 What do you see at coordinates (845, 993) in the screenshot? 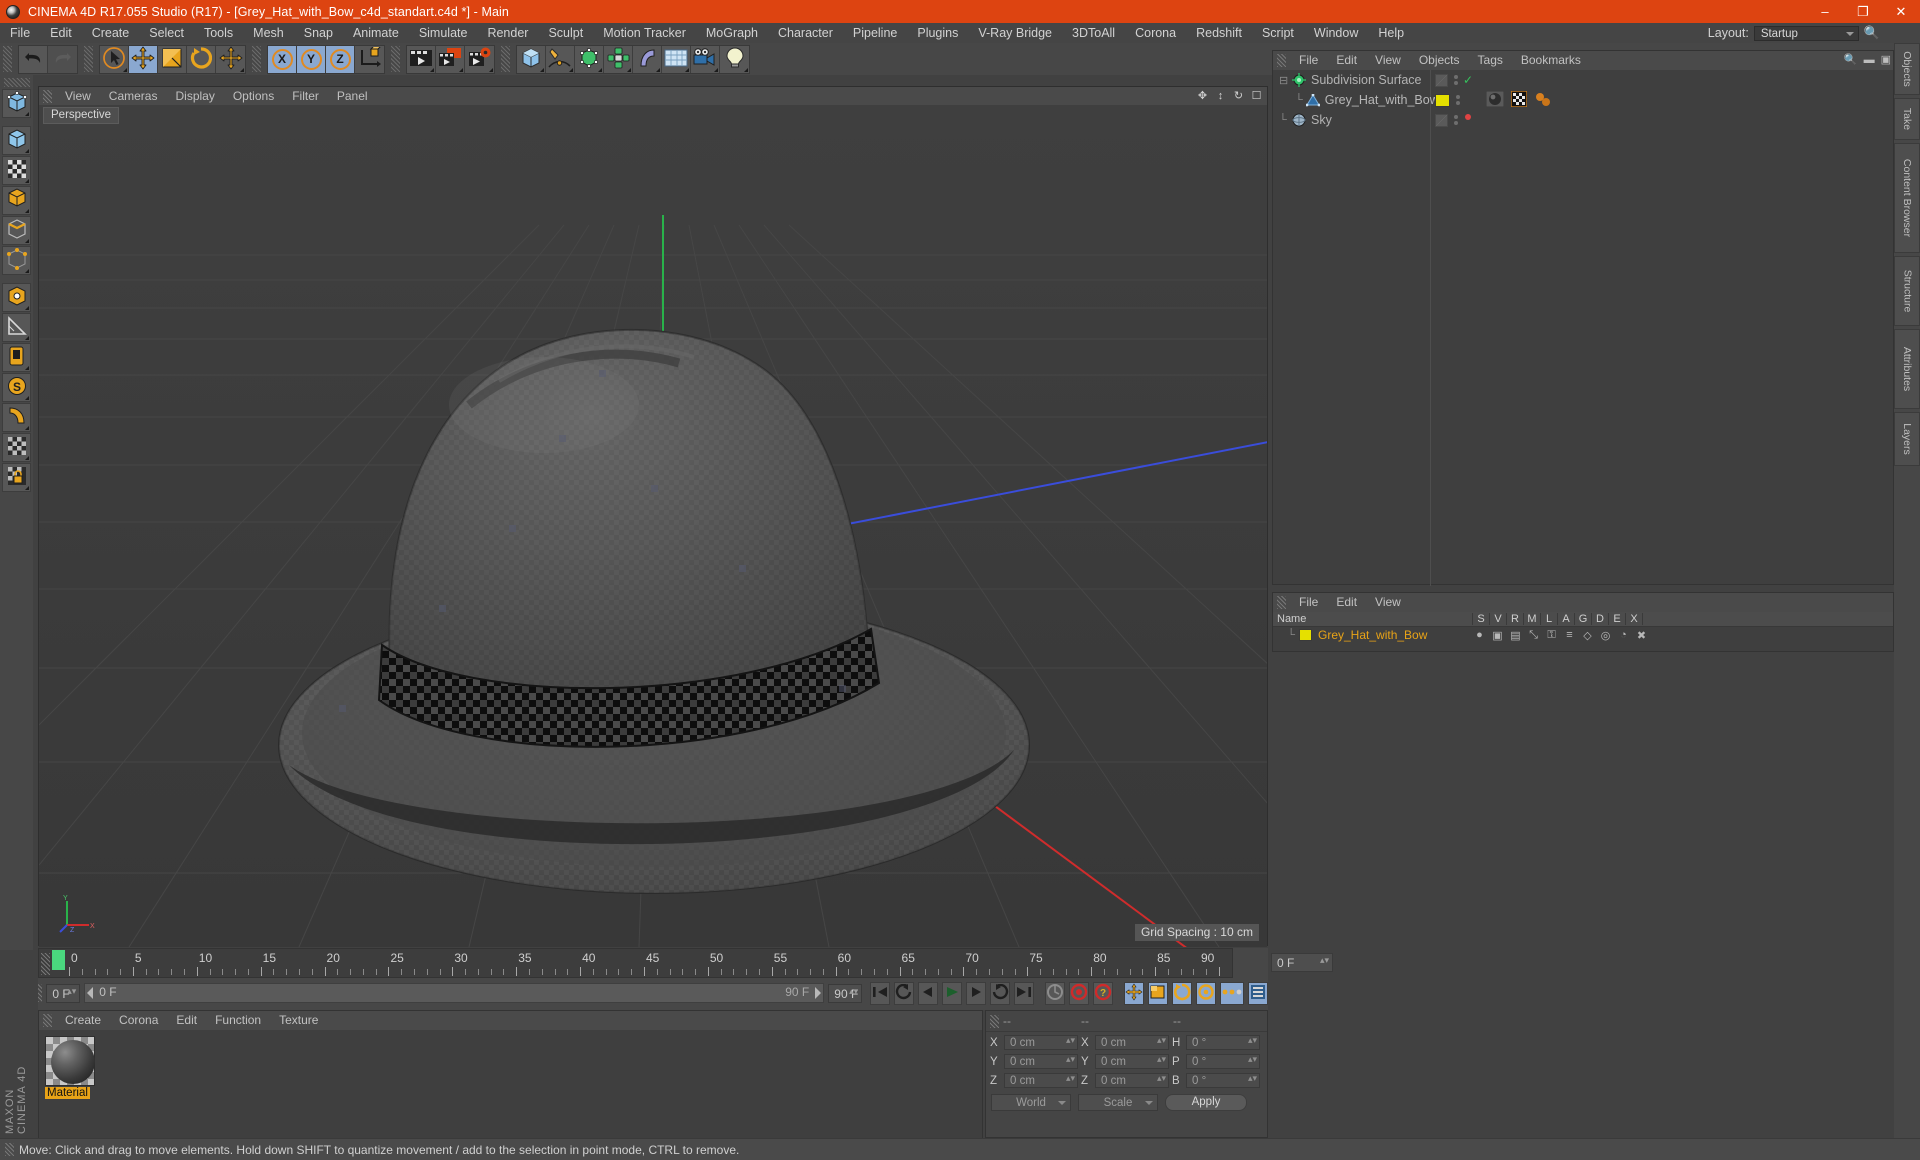
I see `max-frame-field: 90 F ▴▾` at bounding box center [845, 993].